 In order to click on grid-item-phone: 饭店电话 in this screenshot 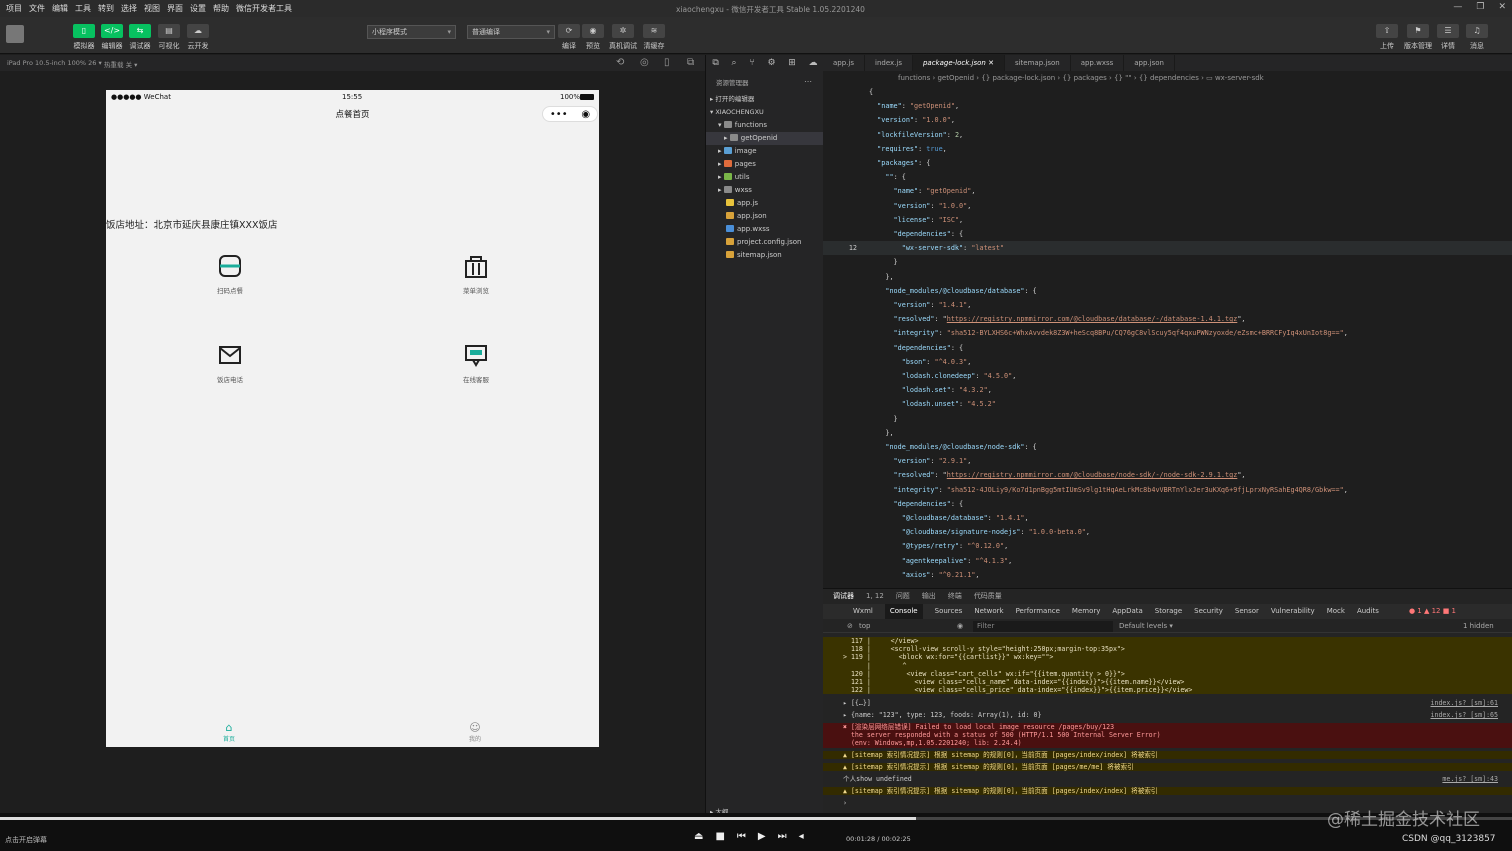, I will do `click(230, 363)`.